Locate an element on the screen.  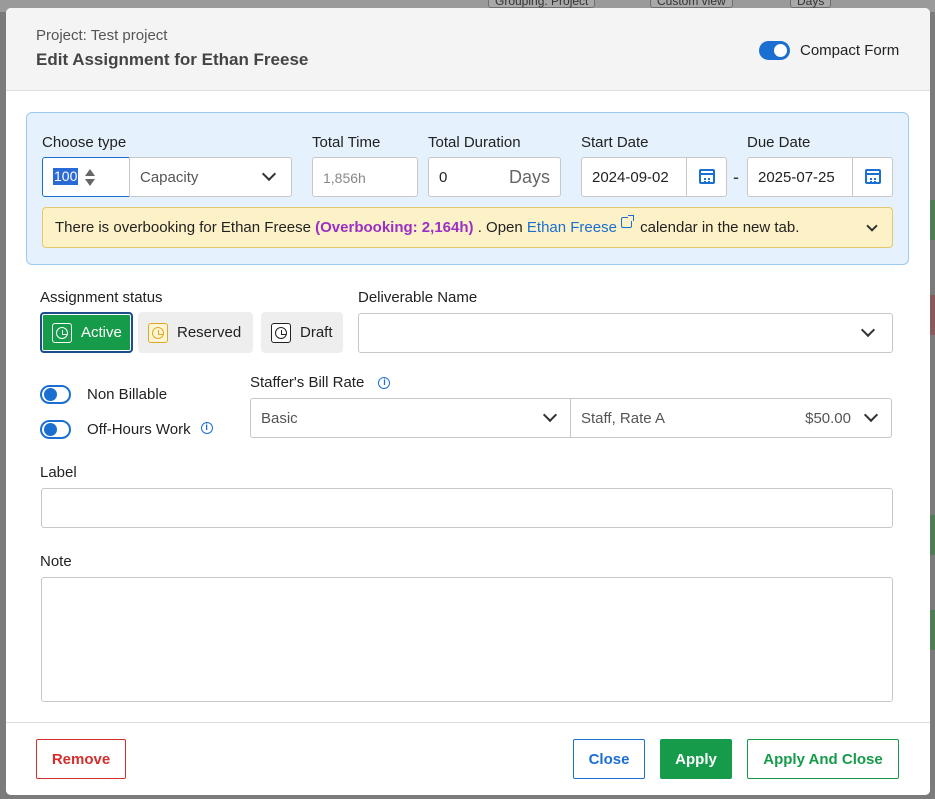
rate-type-select: Basic is located at coordinates (410, 418).